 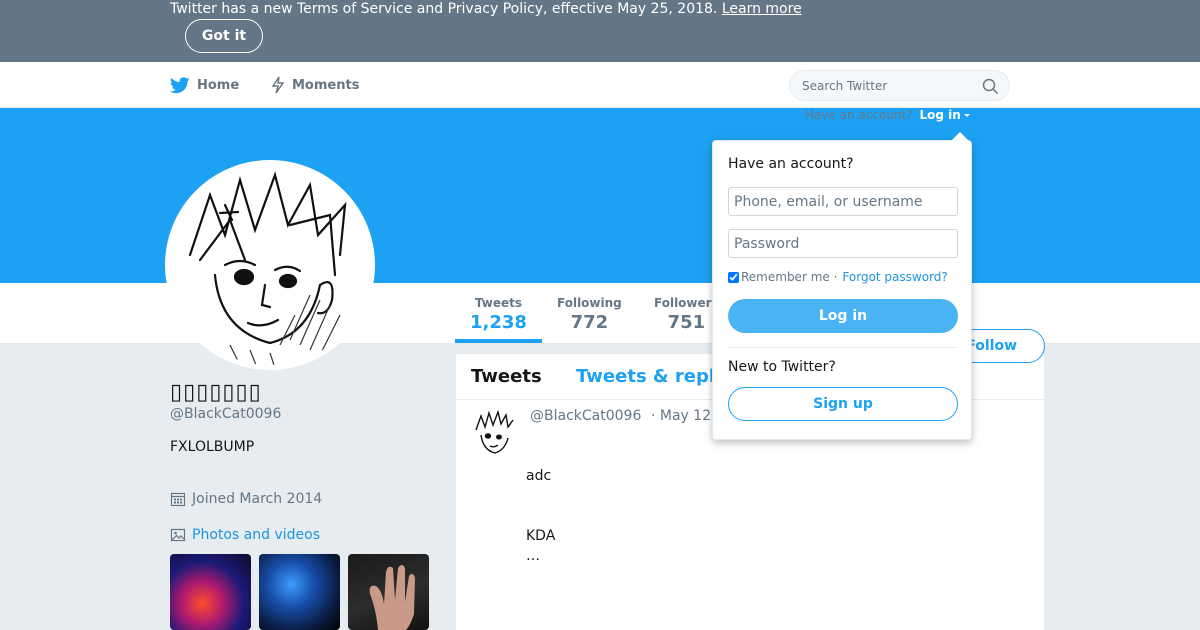 I want to click on stat-tweets: Tweets 1,238, so click(x=498, y=314).